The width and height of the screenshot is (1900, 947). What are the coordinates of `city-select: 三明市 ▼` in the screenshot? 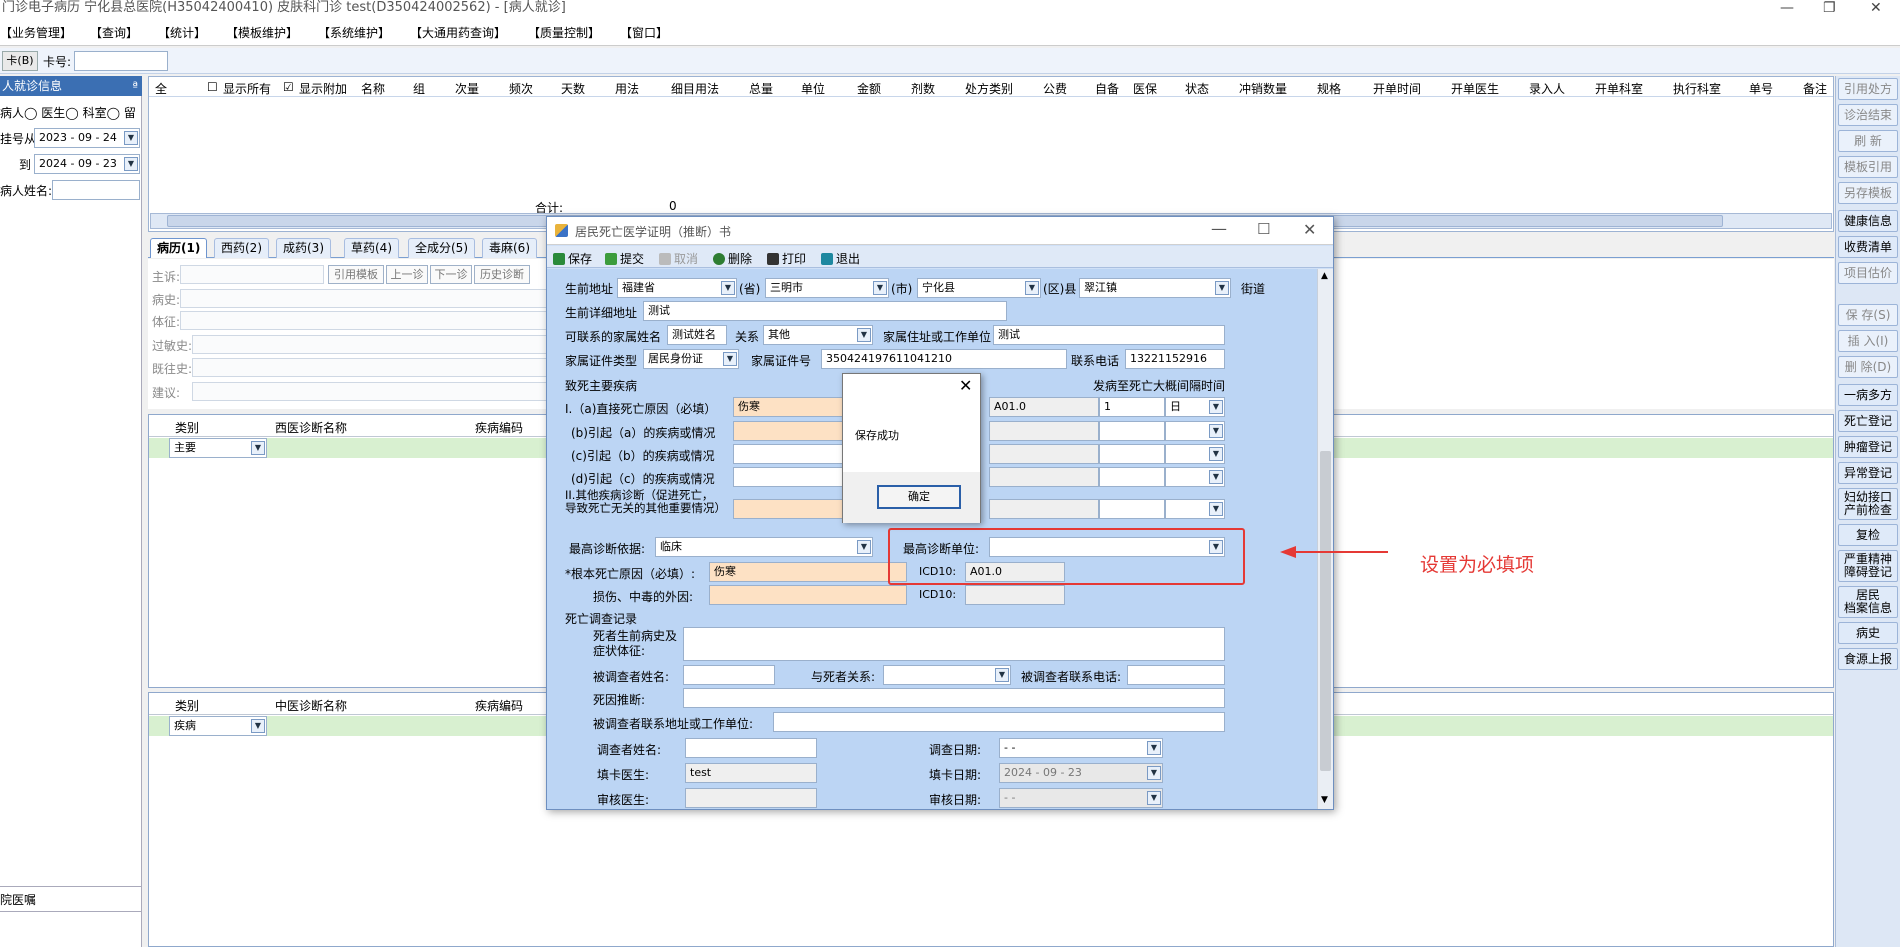 It's located at (827, 288).